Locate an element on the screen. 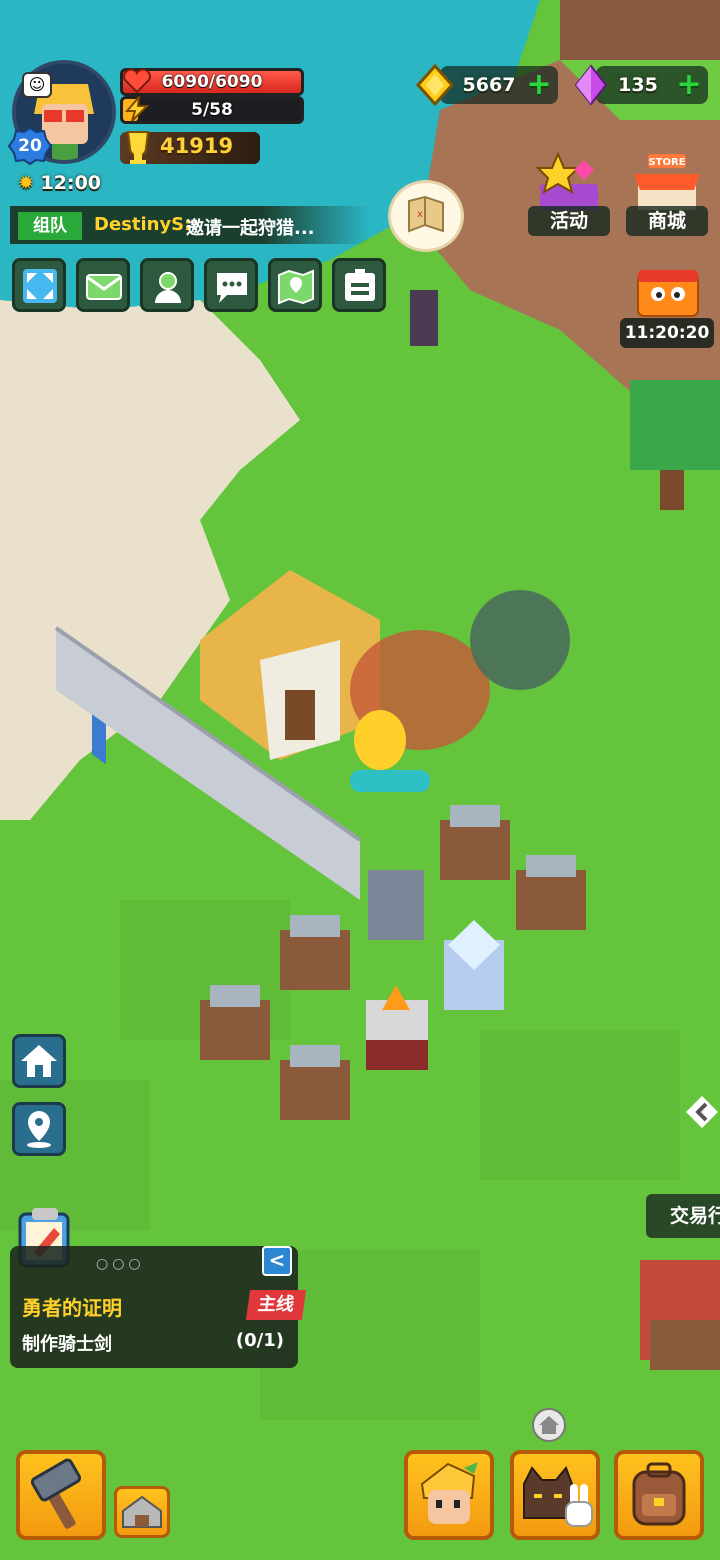 The height and width of the screenshot is (1560, 720). clock-text: 12:00 is located at coordinates (71, 183).